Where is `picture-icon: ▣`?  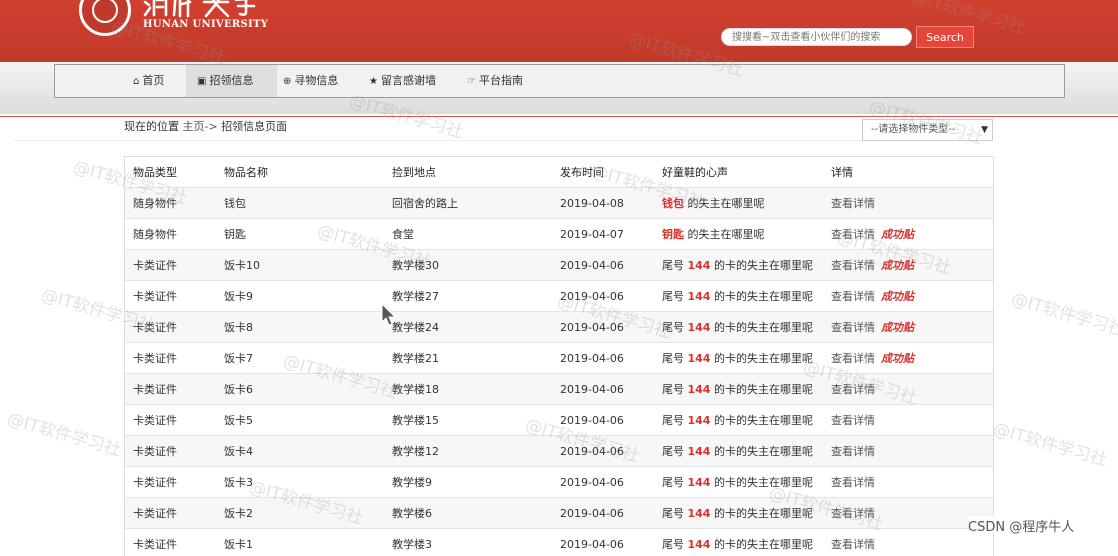 picture-icon: ▣ is located at coordinates (201, 81).